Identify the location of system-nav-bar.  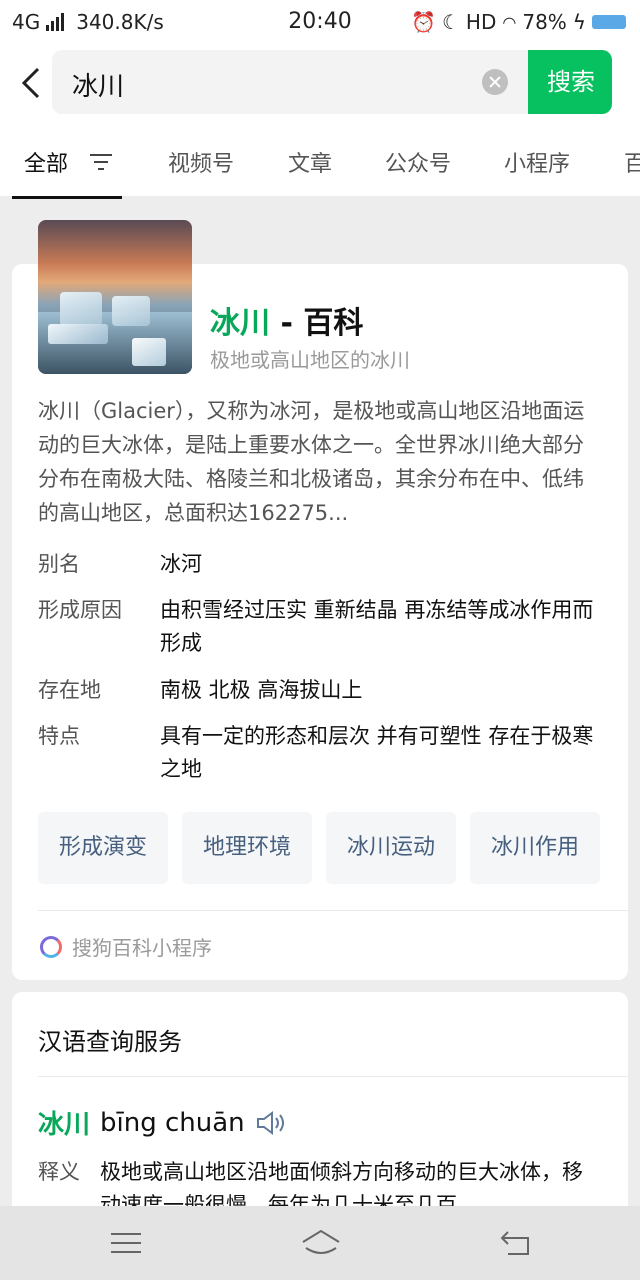
(320, 1243).